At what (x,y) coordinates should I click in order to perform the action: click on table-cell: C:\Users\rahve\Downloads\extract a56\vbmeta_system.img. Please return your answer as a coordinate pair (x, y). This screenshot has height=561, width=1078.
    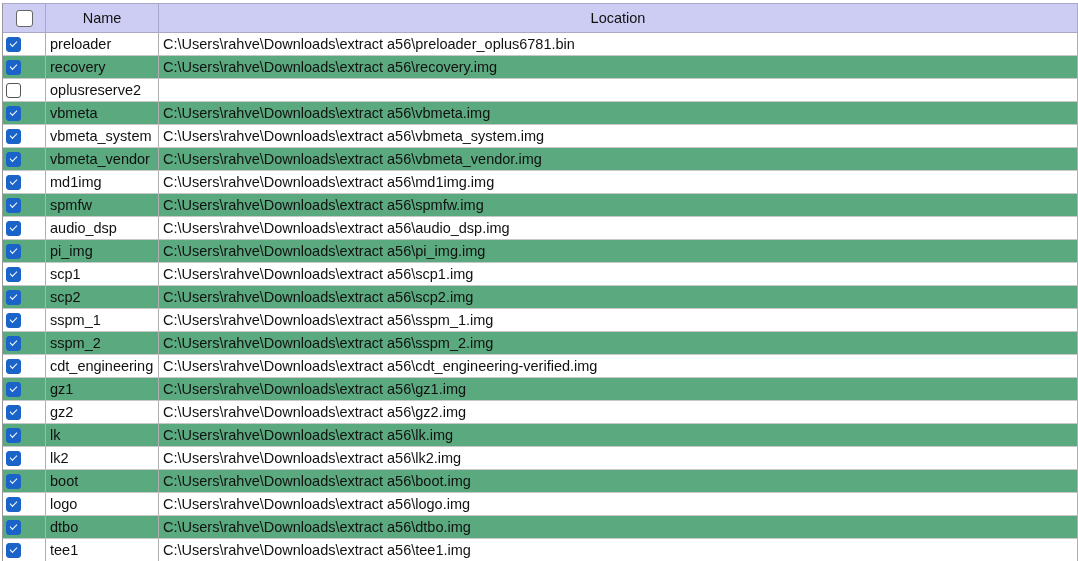
    Looking at the image, I should click on (354, 136).